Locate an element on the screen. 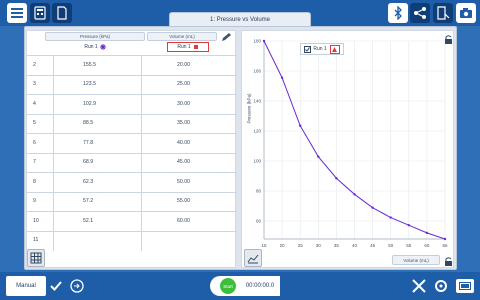 The width and height of the screenshot is (480, 300). table-row: 10 52.1 60.00 is located at coordinates (132, 220).